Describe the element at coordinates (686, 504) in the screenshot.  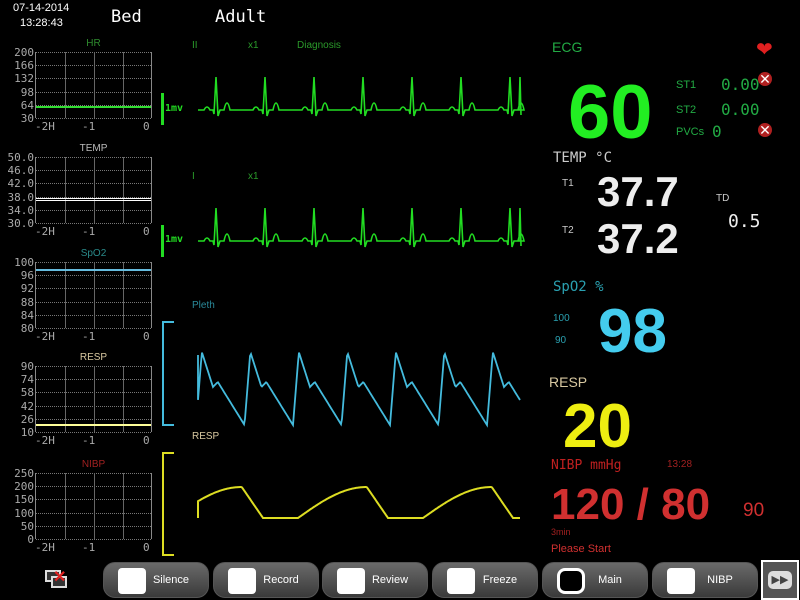
I see `nibp-diastolic: 80` at that location.